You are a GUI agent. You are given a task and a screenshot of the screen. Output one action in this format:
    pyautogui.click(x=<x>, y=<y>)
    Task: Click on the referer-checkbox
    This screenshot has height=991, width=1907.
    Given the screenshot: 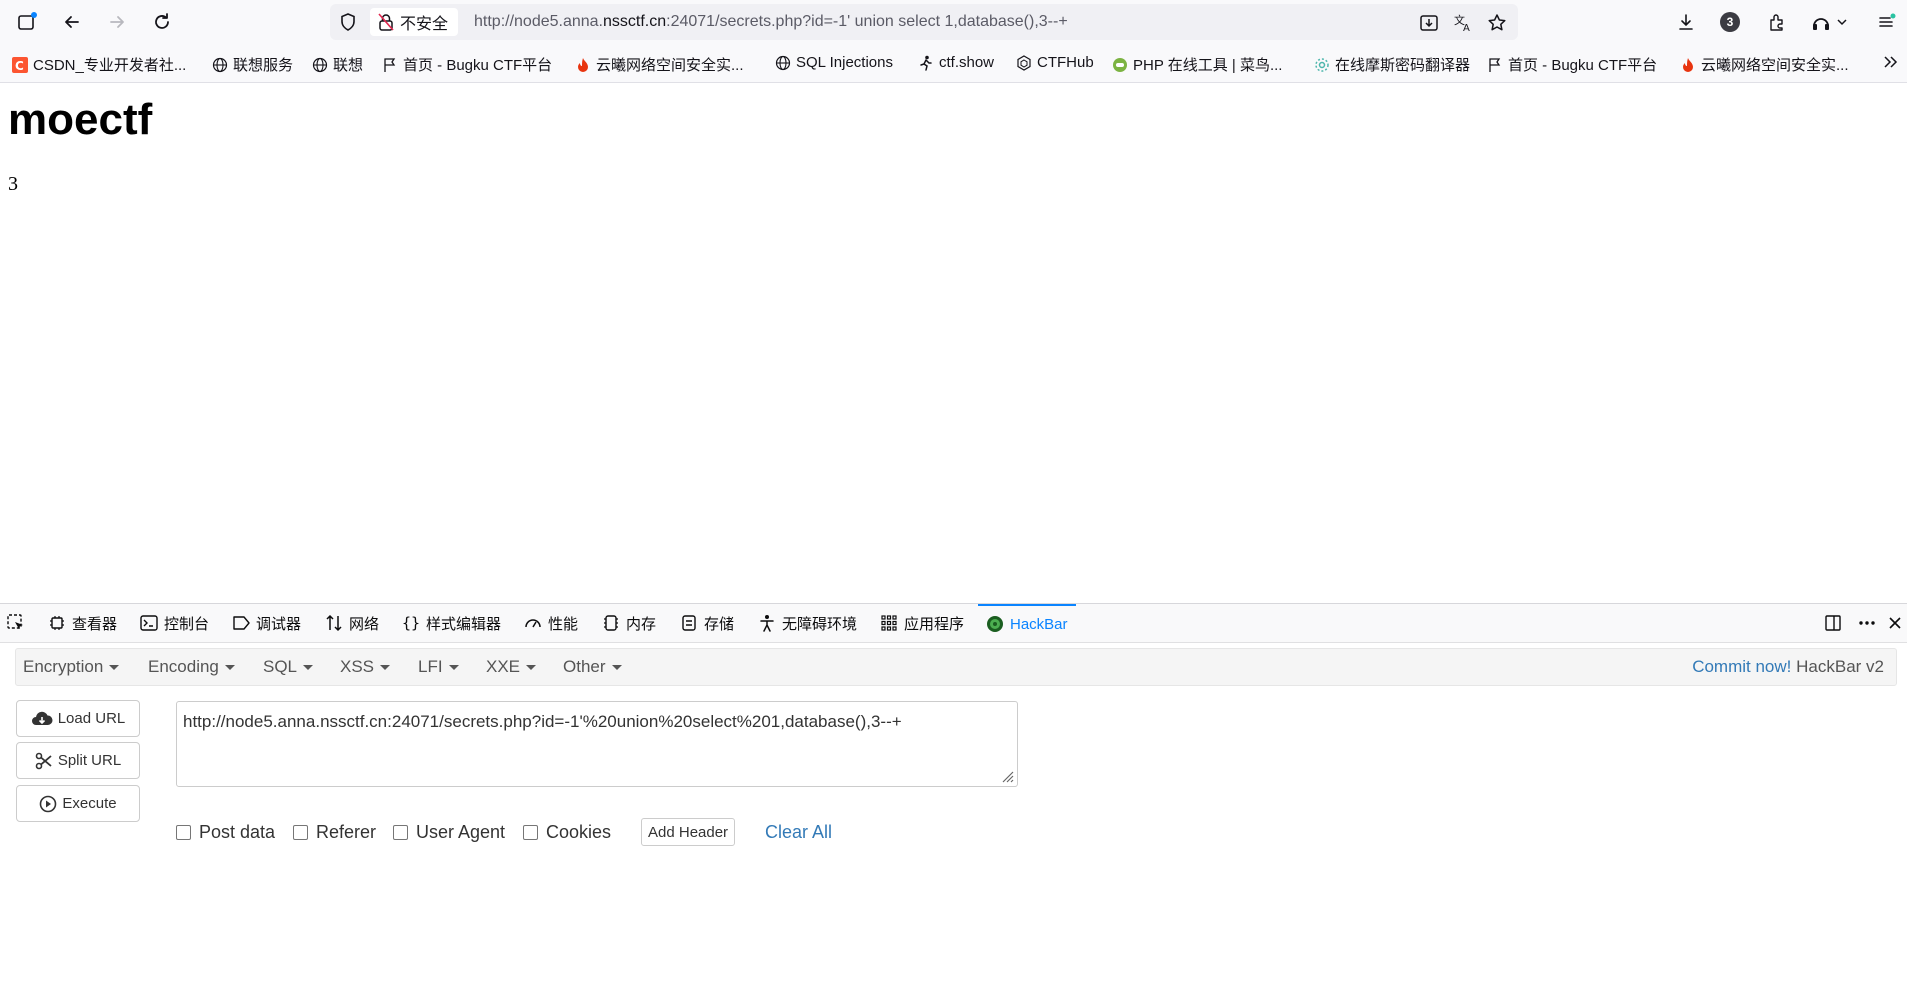 What is the action you would take?
    pyautogui.click(x=300, y=832)
    